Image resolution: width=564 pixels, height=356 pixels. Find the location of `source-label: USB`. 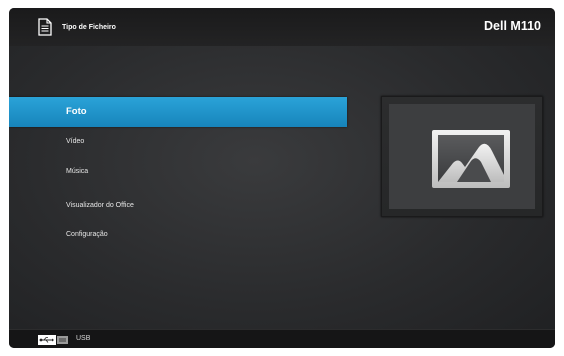

source-label: USB is located at coordinates (83, 338).